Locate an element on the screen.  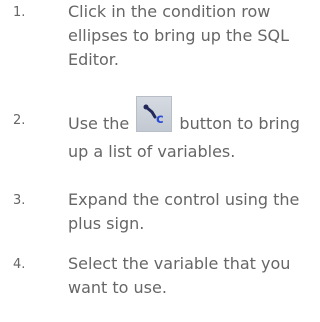
step-line: want to use. is located at coordinates (117, 287).